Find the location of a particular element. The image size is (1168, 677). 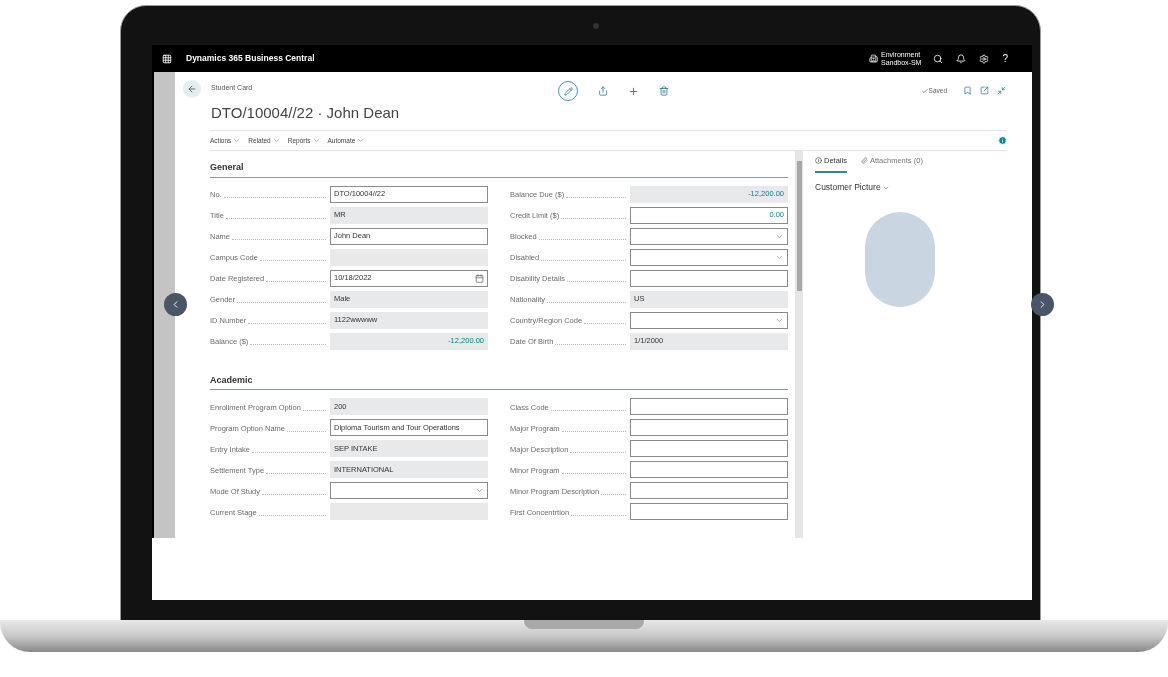

building-icon is located at coordinates (873, 58).